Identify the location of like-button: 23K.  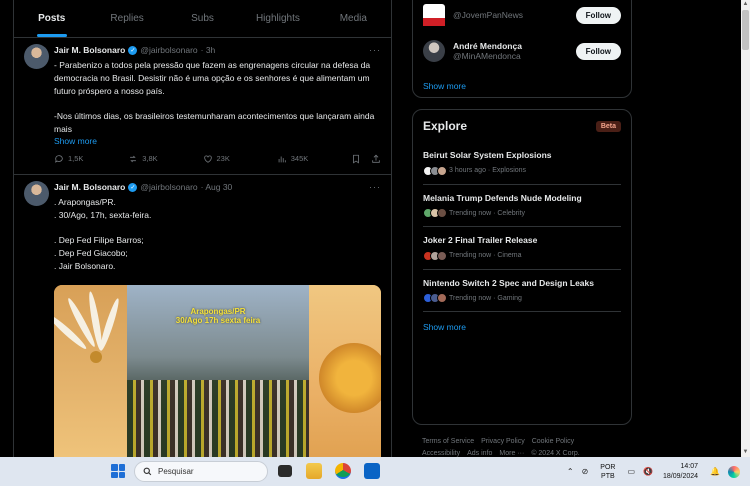
(240, 159).